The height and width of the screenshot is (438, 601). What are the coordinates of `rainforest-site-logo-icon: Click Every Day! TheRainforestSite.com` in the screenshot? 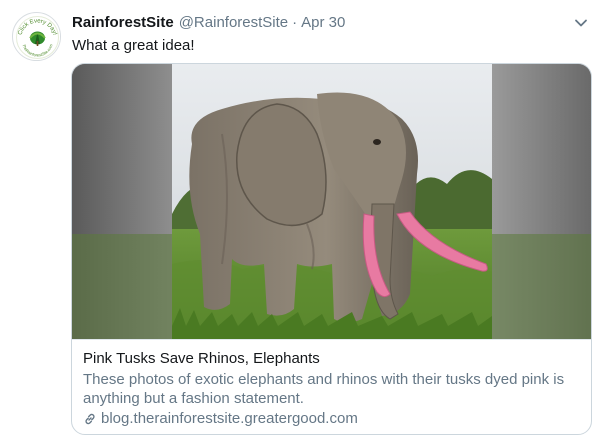 It's located at (36, 36).